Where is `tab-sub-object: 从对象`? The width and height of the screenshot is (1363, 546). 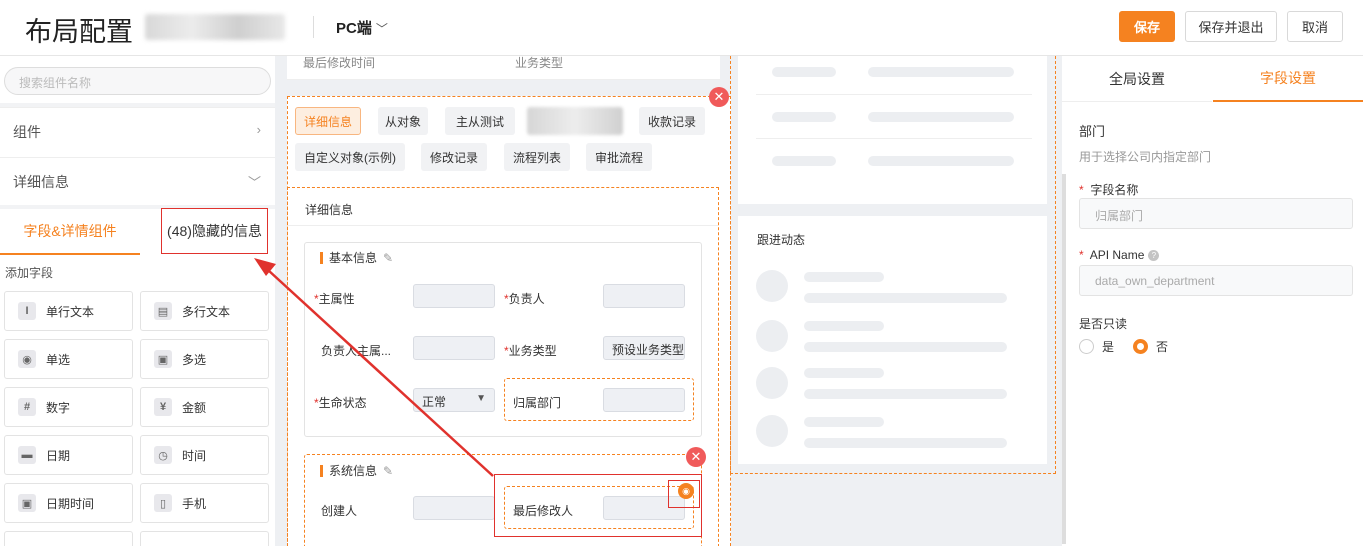 tab-sub-object: 从对象 is located at coordinates (403, 121).